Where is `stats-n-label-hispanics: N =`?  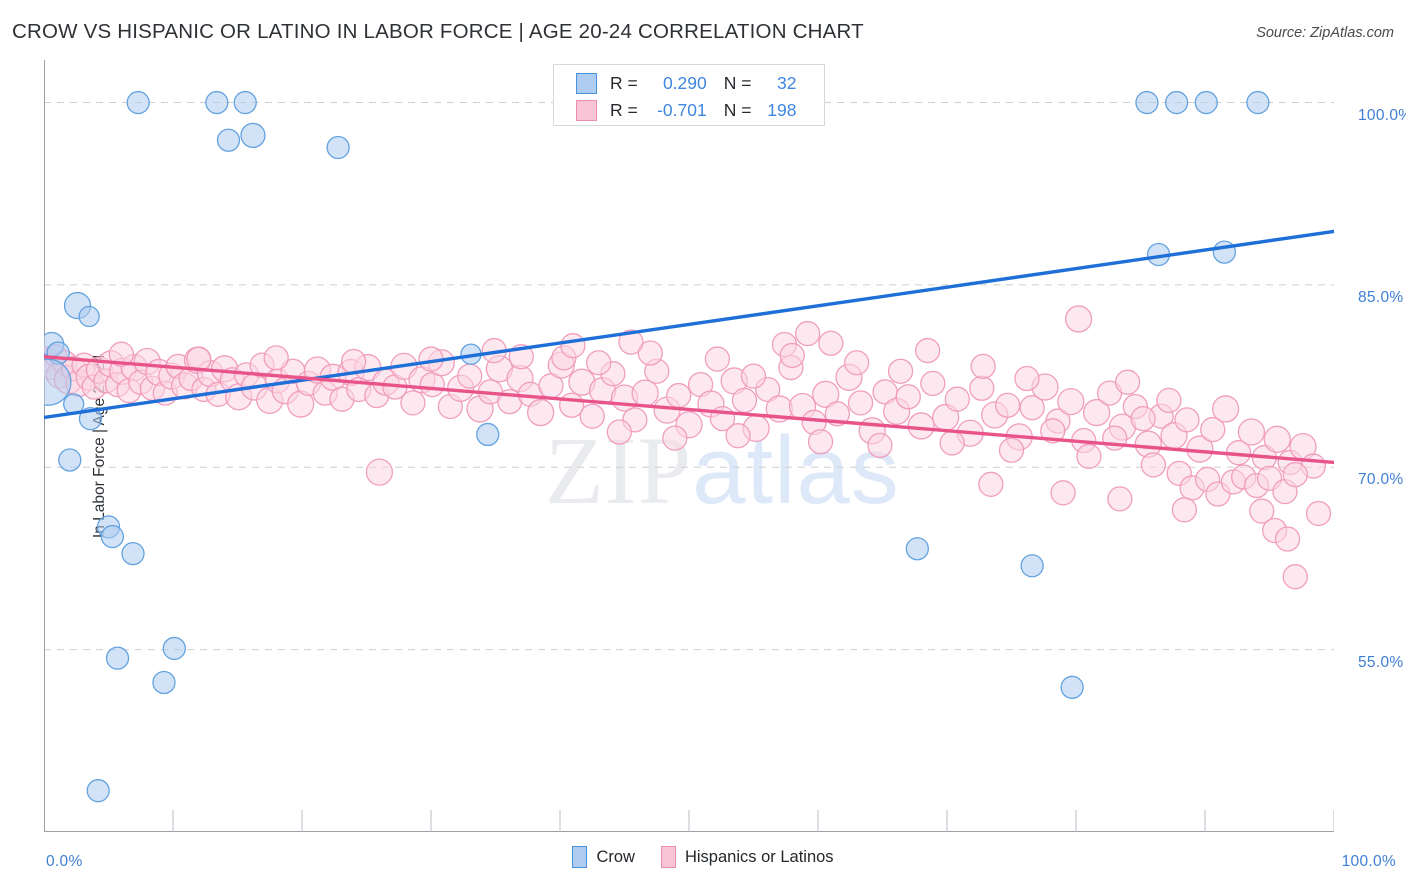 stats-n-label-hispanics: N = is located at coordinates (737, 109).